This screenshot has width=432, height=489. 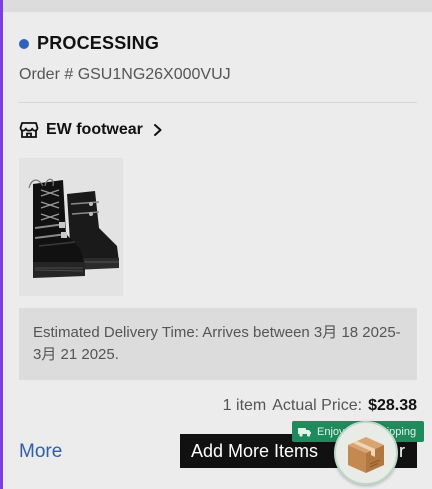 What do you see at coordinates (402, 450) in the screenshot?
I see `add-more-items-trailing: r` at bounding box center [402, 450].